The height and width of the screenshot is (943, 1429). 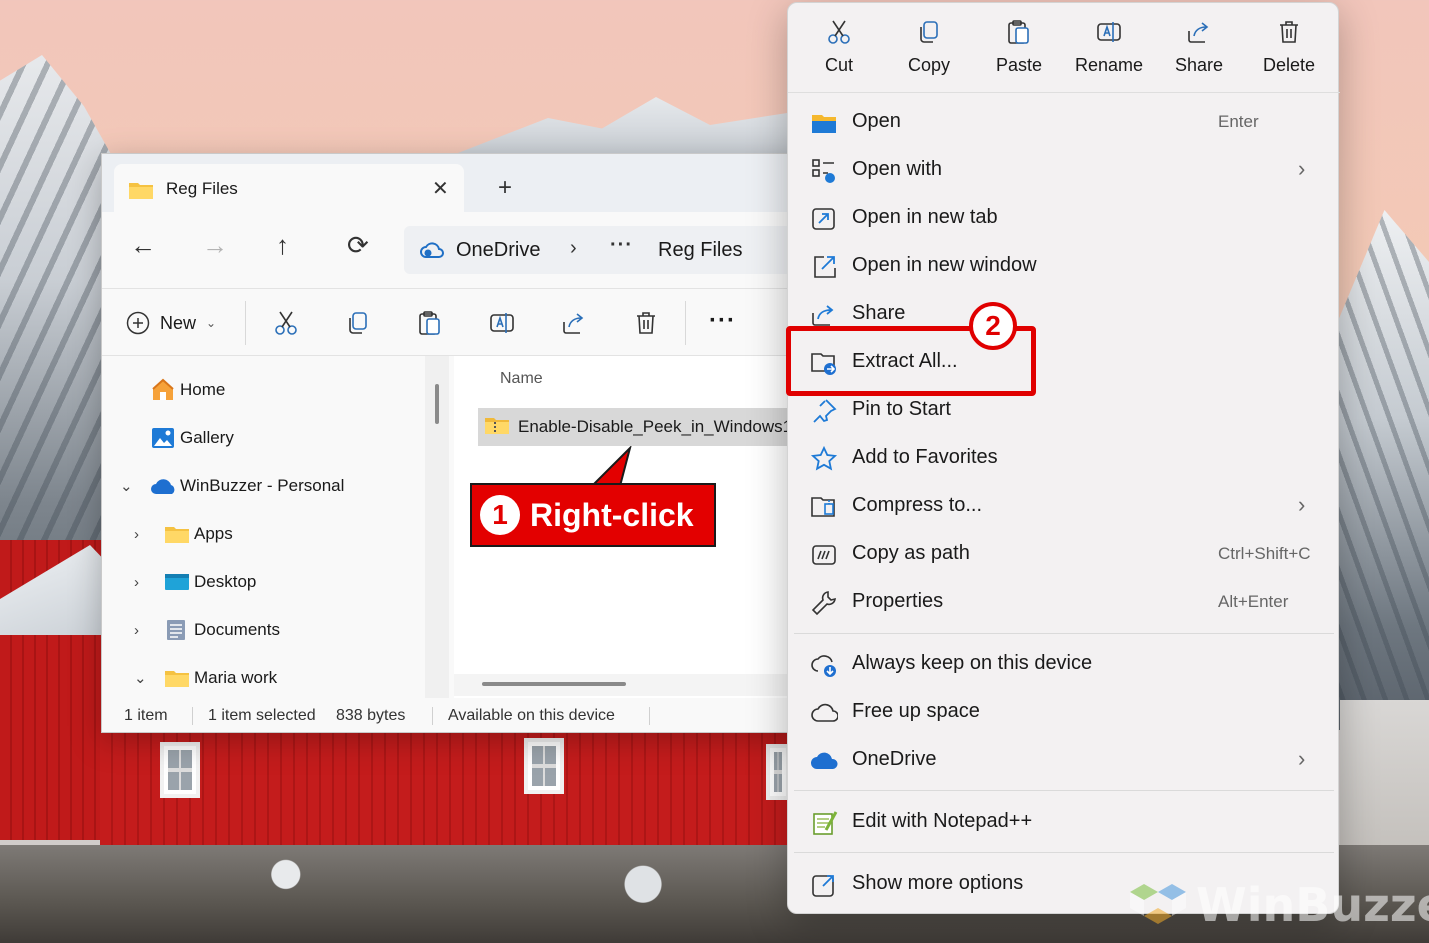 What do you see at coordinates (929, 47) in the screenshot?
I see `quick-action-copy: Copy` at bounding box center [929, 47].